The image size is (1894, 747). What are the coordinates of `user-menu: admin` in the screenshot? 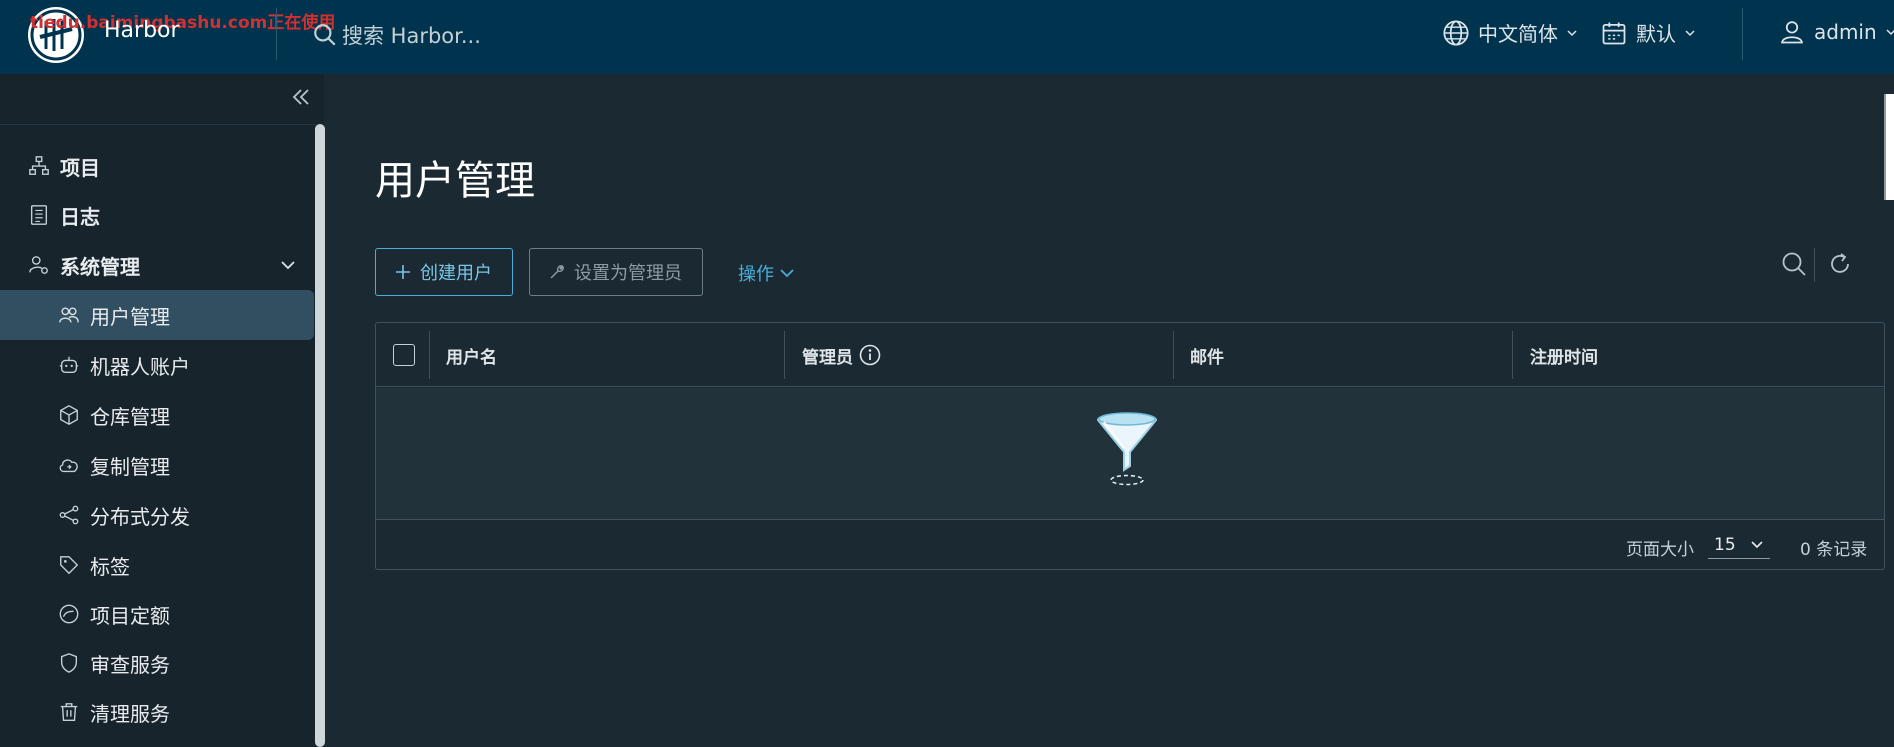 It's located at (1836, 32).